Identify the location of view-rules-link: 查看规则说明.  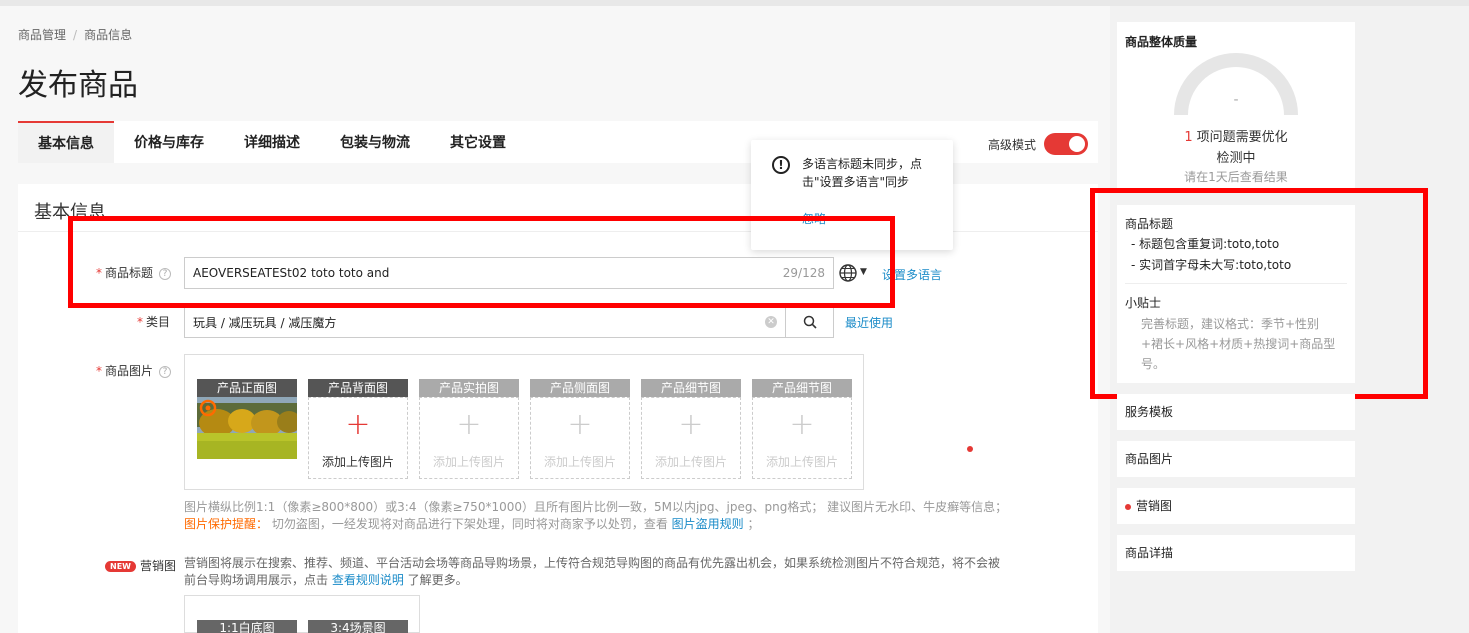
(368, 580).